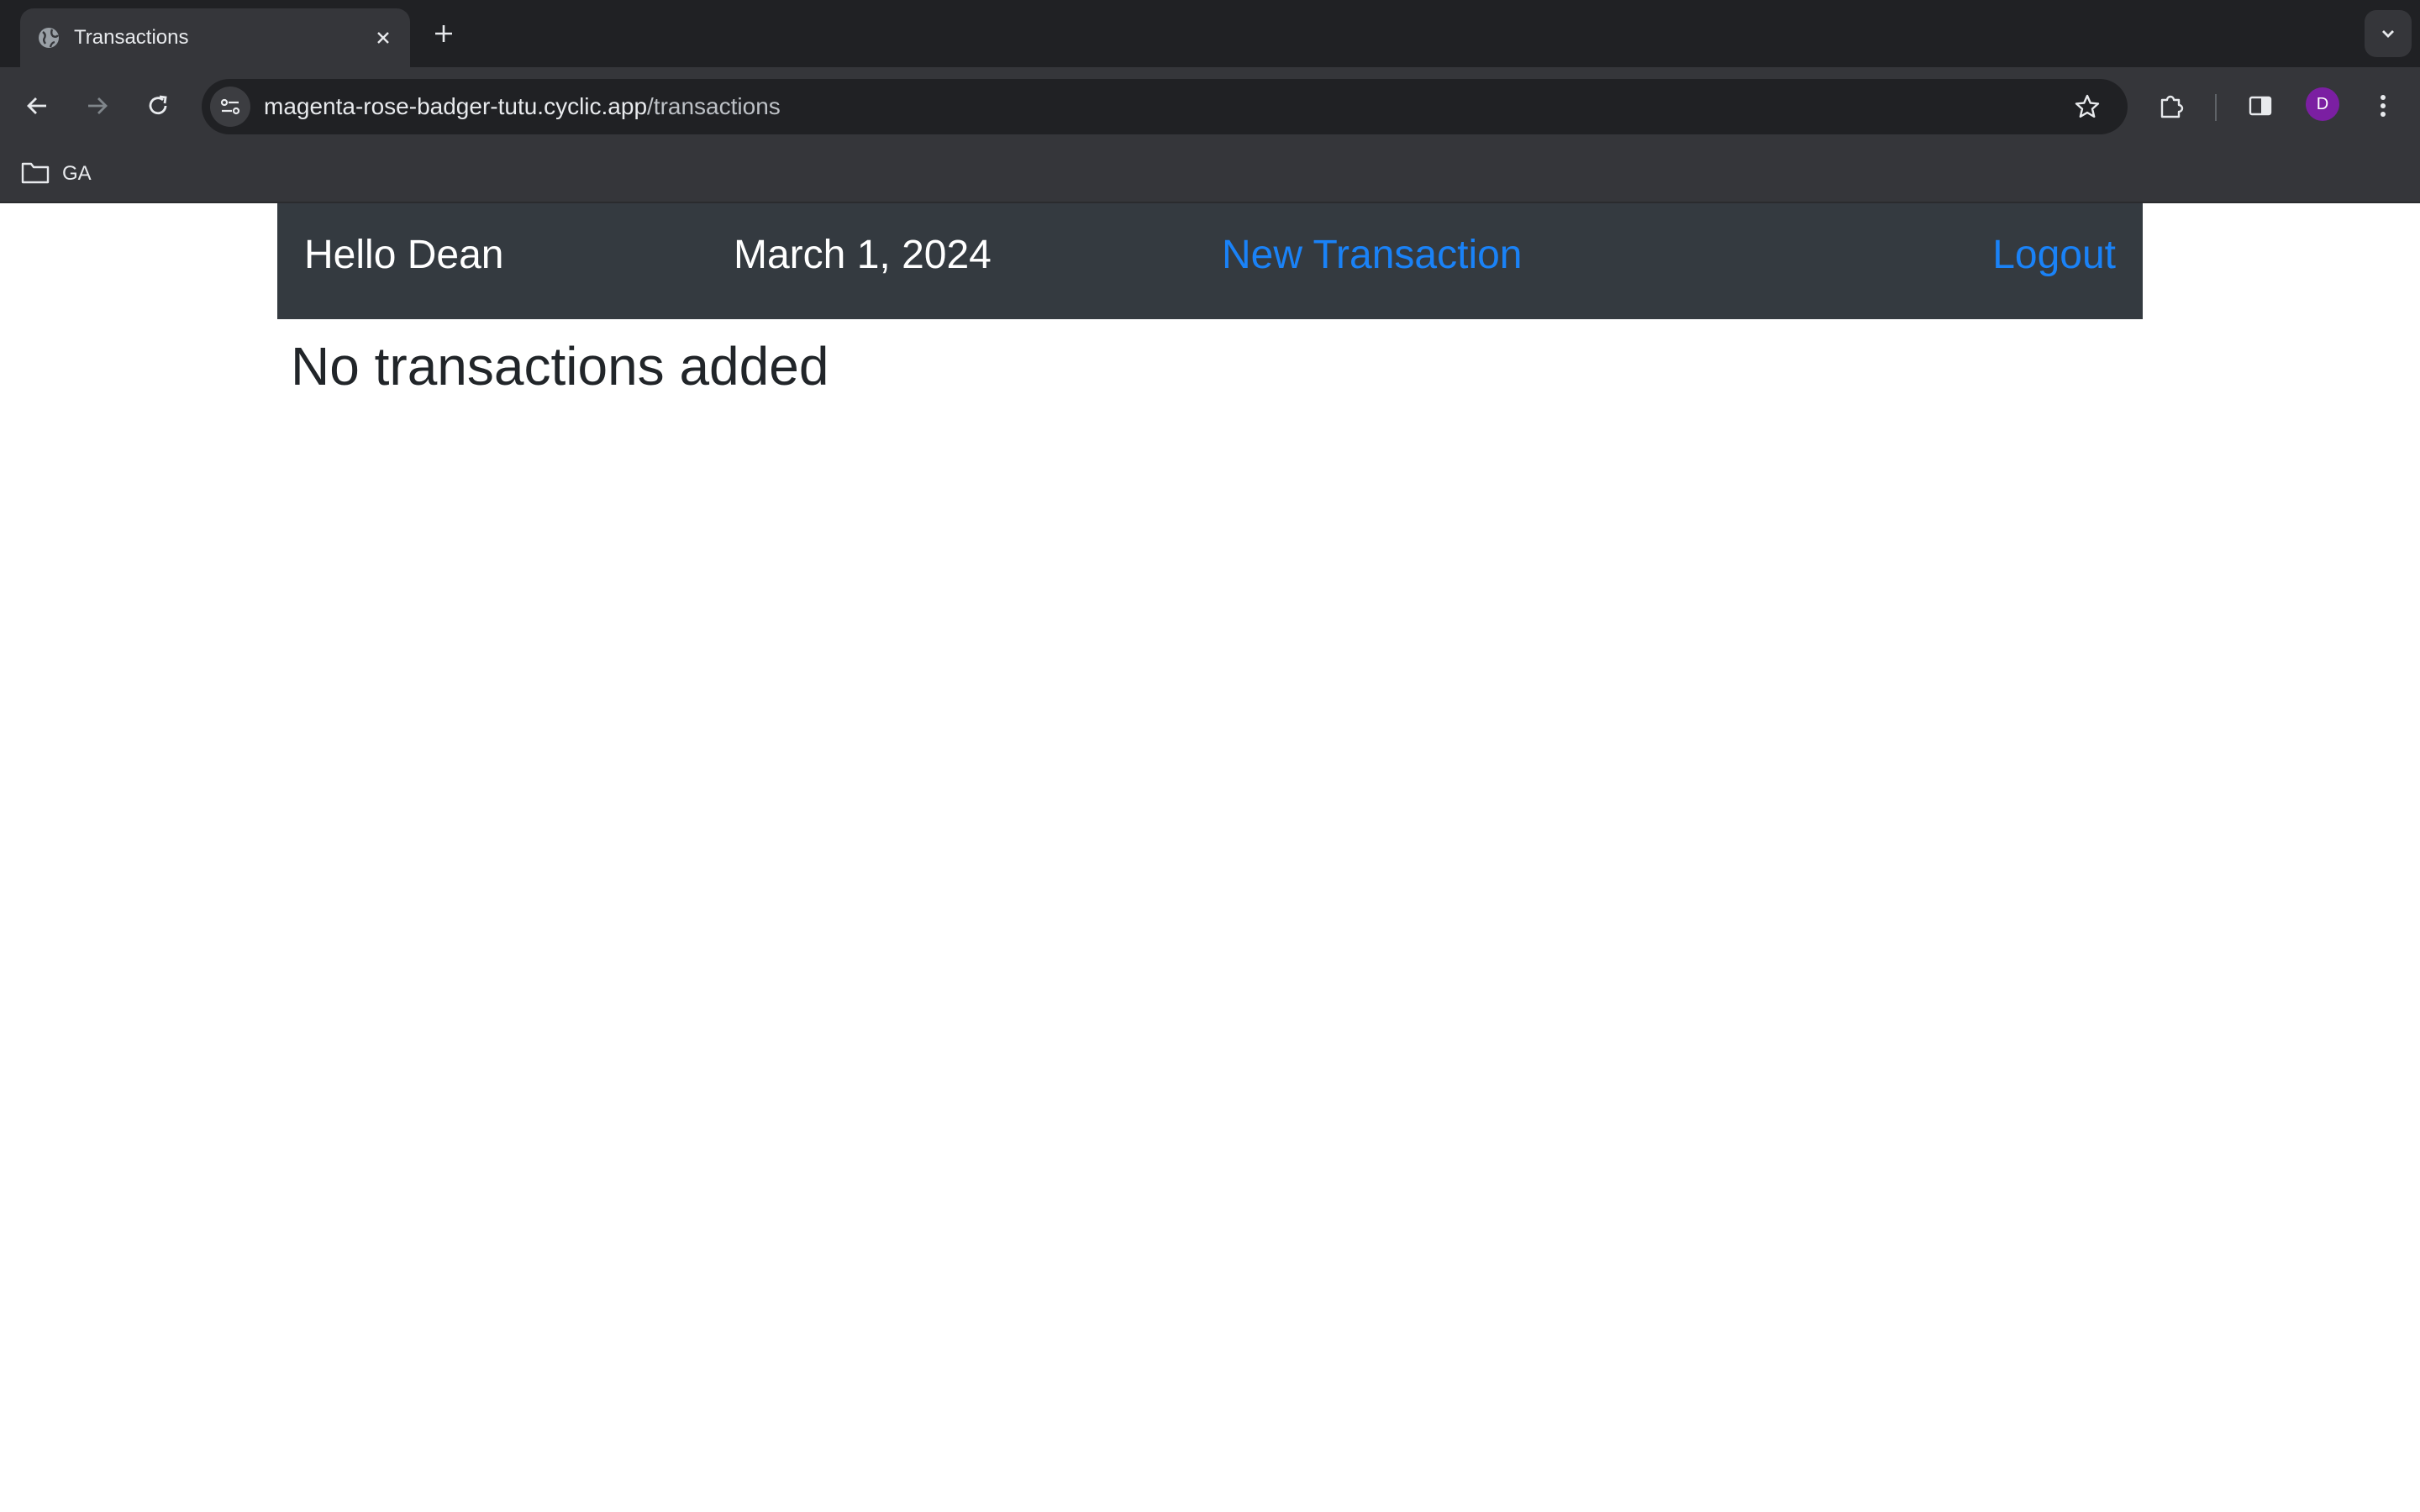 The image size is (2420, 1512). What do you see at coordinates (49, 37) in the screenshot?
I see `globe-icon` at bounding box center [49, 37].